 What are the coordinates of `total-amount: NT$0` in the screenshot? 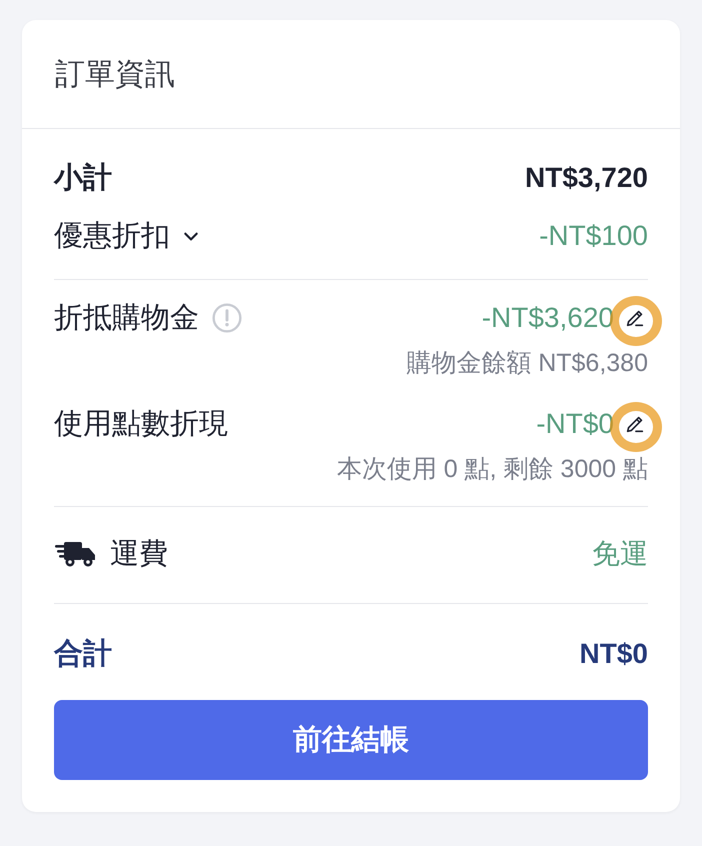 It's located at (614, 654).